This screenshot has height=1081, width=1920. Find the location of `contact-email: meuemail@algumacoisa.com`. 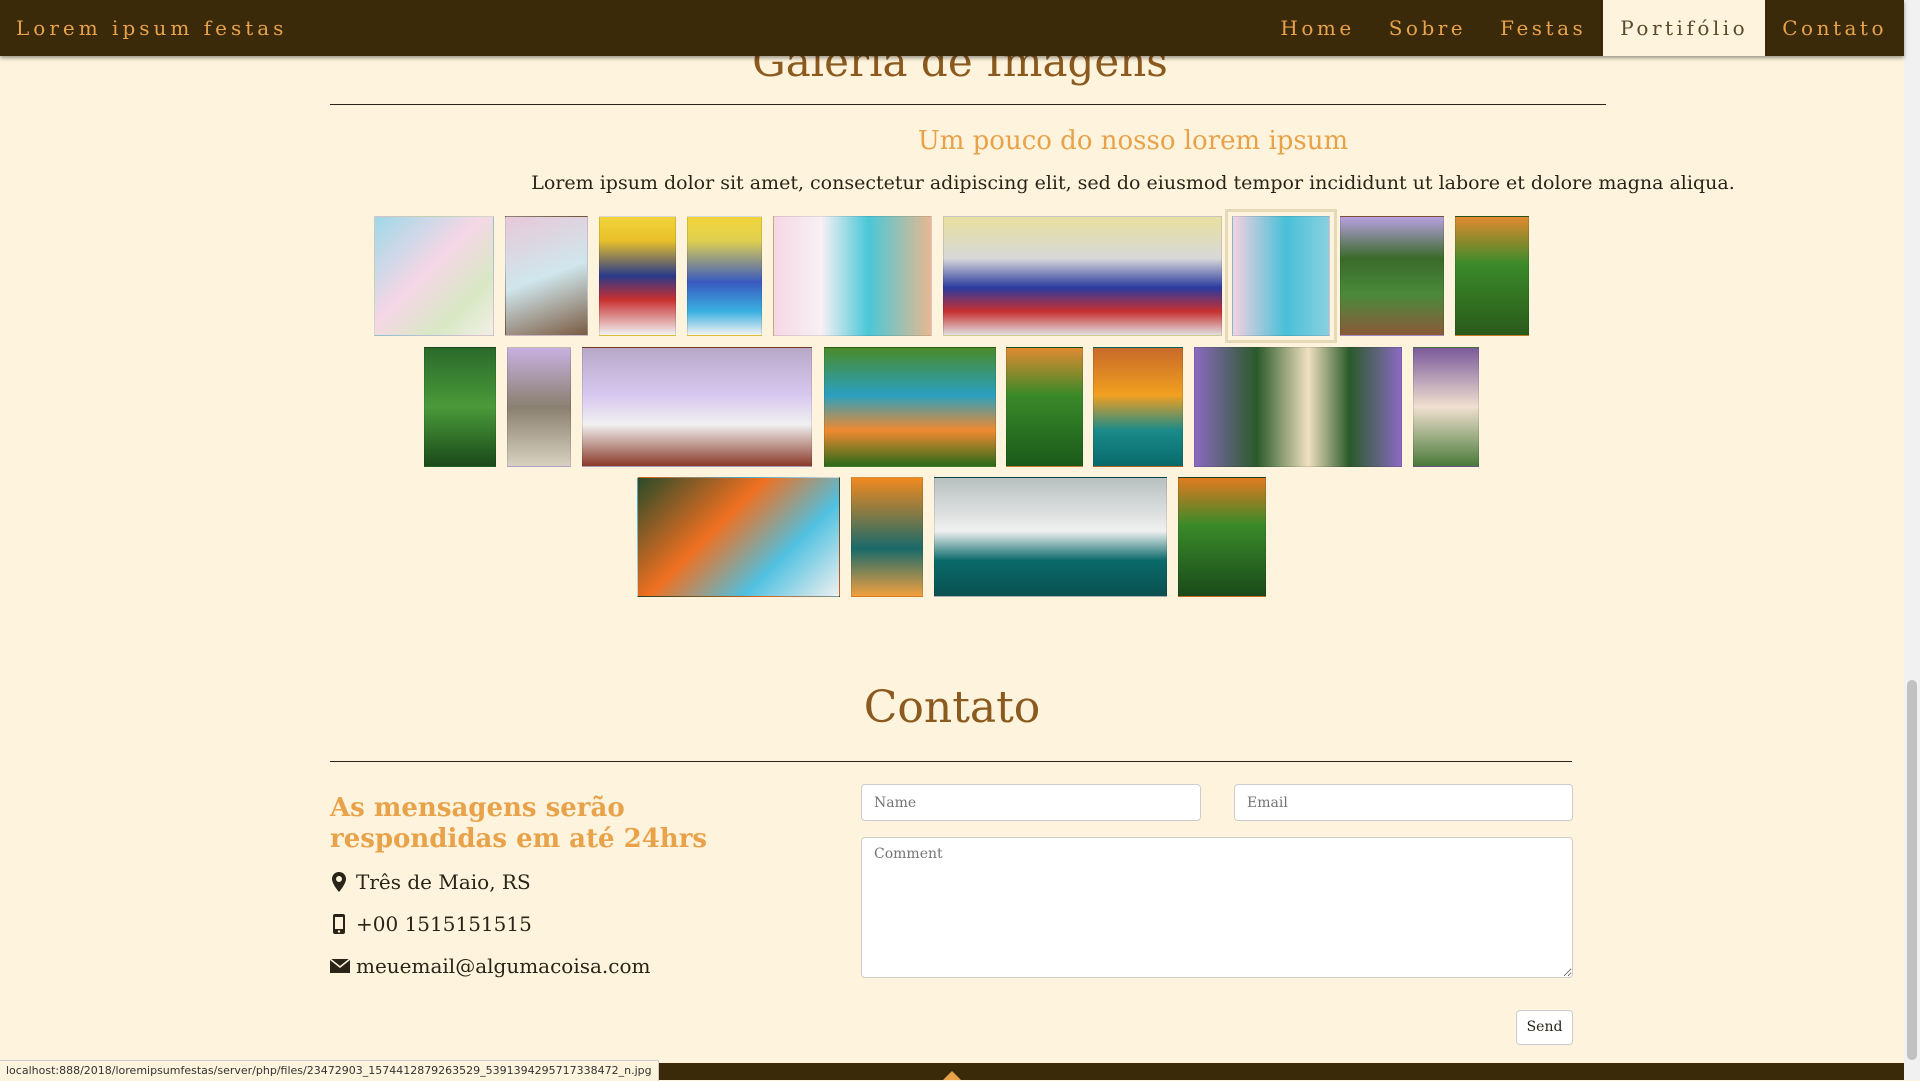

contact-email: meuemail@algumacoisa.com is located at coordinates (490, 966).